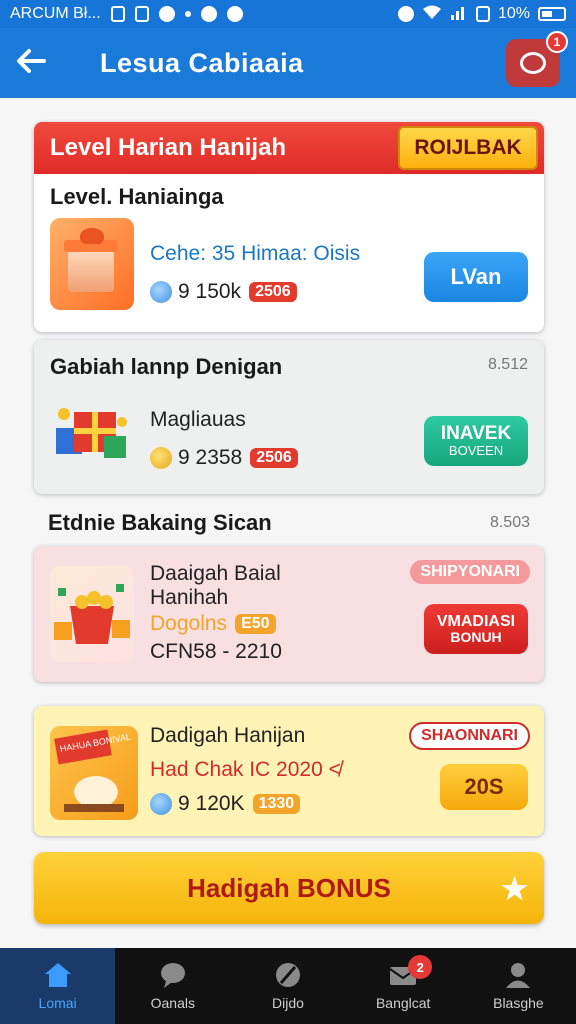 The height and width of the screenshot is (1024, 576). Describe the element at coordinates (210, 457) in the screenshot. I see `price-value: 9 2358` at that location.